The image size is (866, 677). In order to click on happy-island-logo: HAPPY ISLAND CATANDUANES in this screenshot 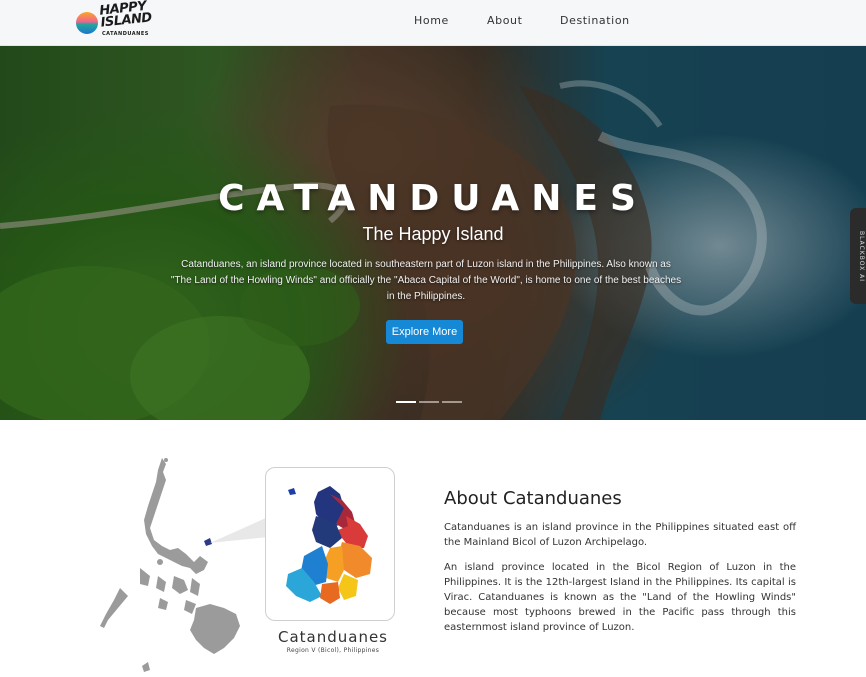, I will do `click(114, 21)`.